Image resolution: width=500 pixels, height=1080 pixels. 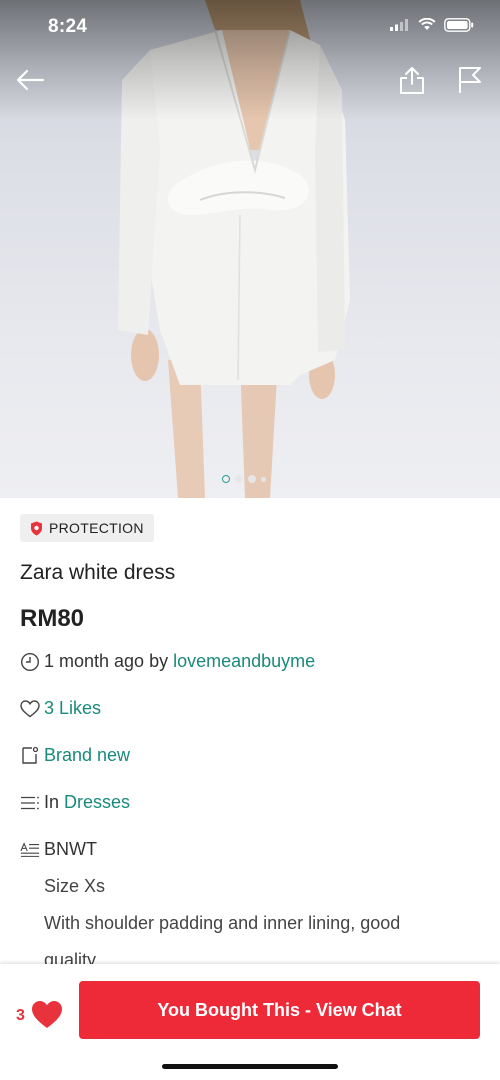 I want to click on like-count: 3, so click(x=20, y=1015).